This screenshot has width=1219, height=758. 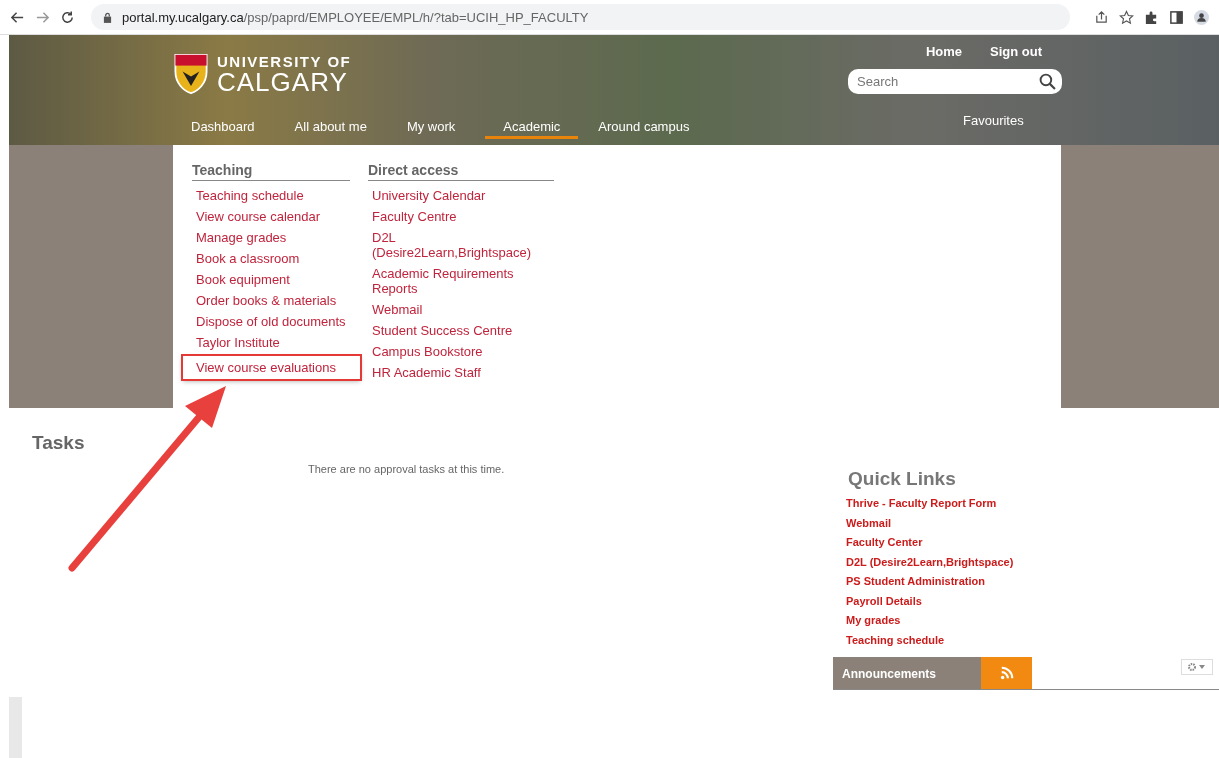 I want to click on menu-link: Book equipment, so click(x=271, y=279).